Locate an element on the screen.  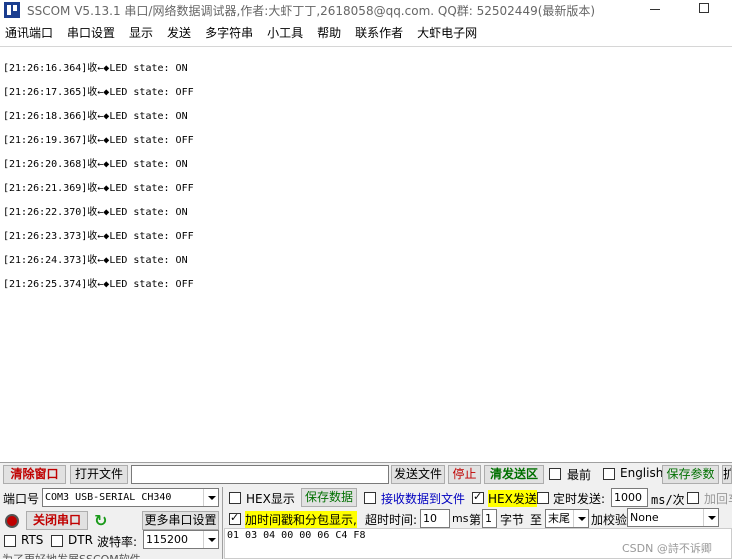
refresh-icon: ↻ is located at coordinates (102, 521).